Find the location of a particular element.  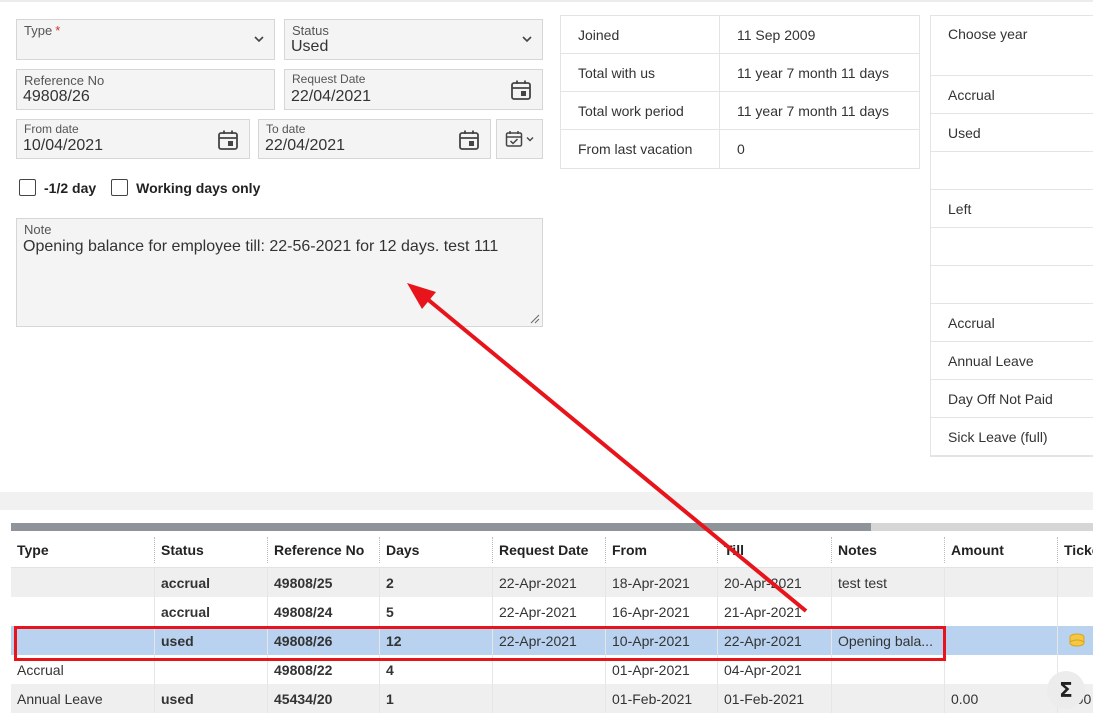

date-preset-button is located at coordinates (519, 139).